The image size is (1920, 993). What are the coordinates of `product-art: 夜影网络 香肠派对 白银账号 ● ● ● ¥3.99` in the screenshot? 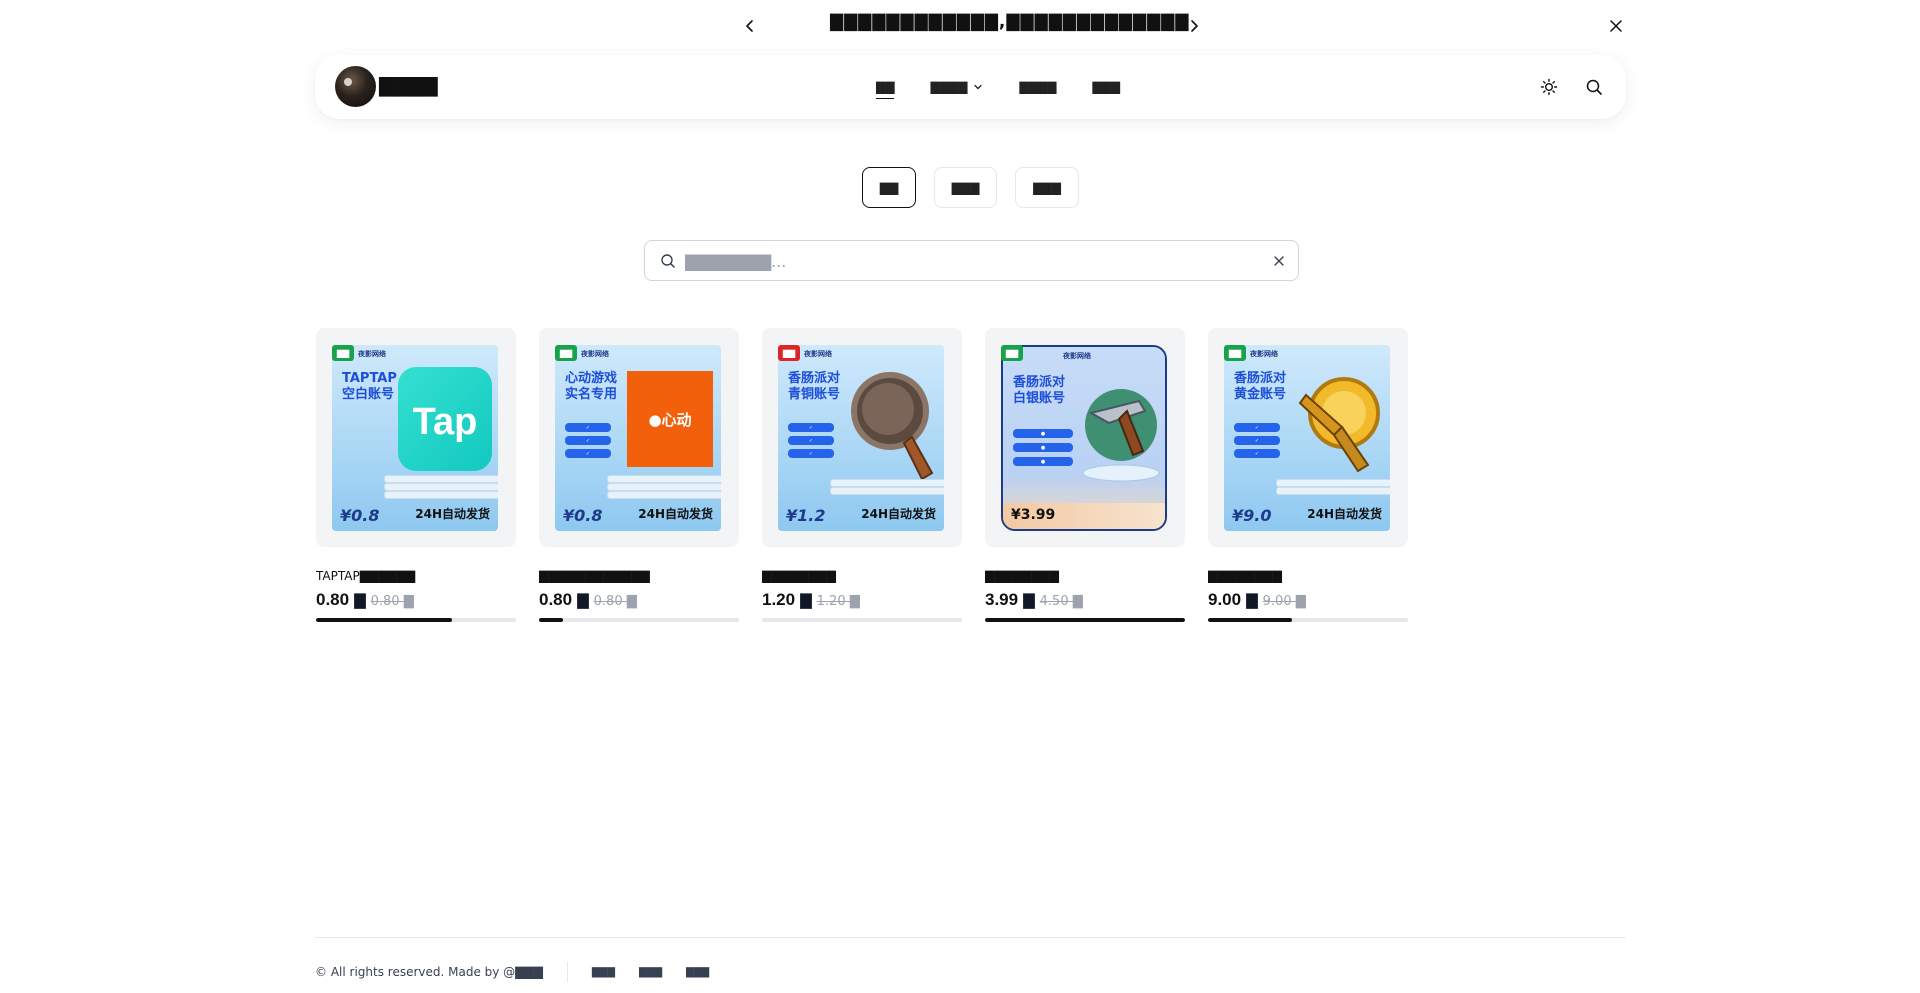 It's located at (1084, 438).